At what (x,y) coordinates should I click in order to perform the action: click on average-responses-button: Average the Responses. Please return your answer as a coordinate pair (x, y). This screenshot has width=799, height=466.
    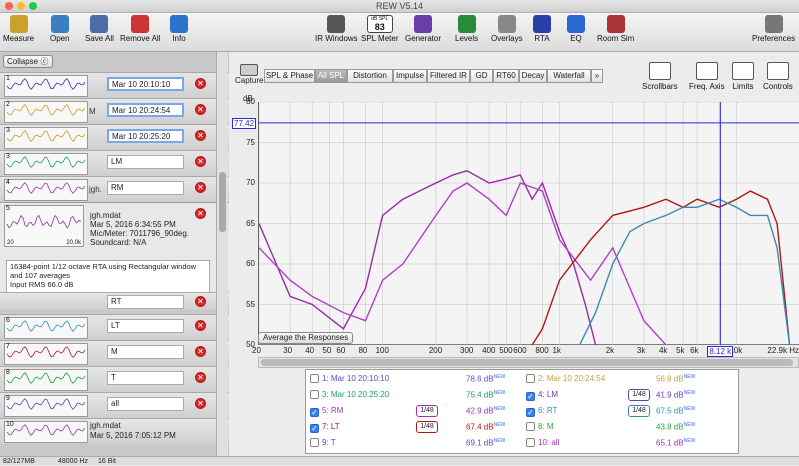
    Looking at the image, I should click on (306, 338).